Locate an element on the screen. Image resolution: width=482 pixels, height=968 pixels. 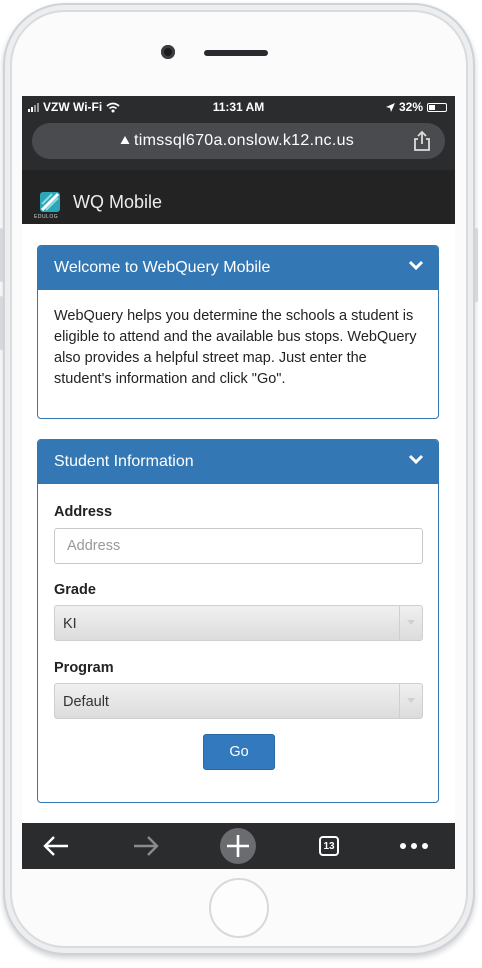
more-button is located at coordinates (414, 846).